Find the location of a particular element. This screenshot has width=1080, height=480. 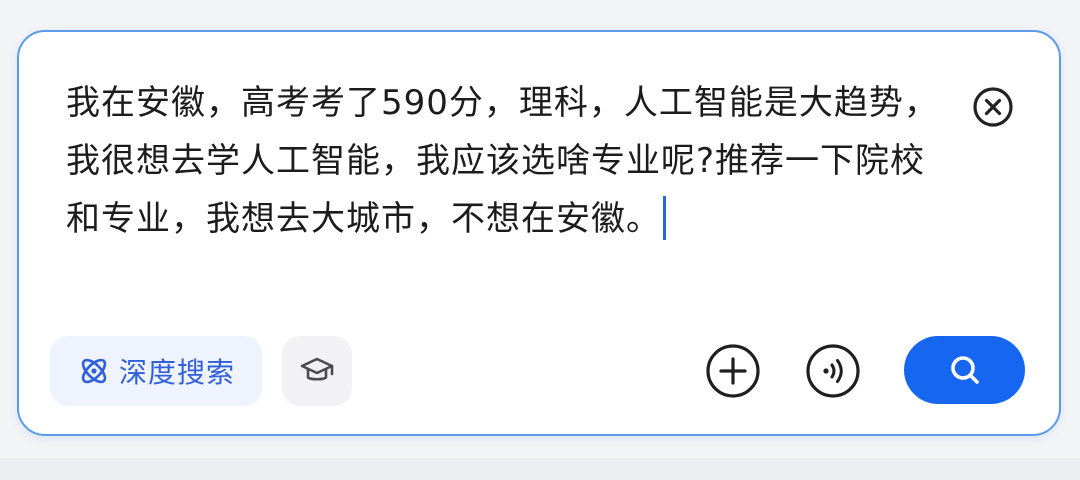

add-attachment-button is located at coordinates (733, 371).